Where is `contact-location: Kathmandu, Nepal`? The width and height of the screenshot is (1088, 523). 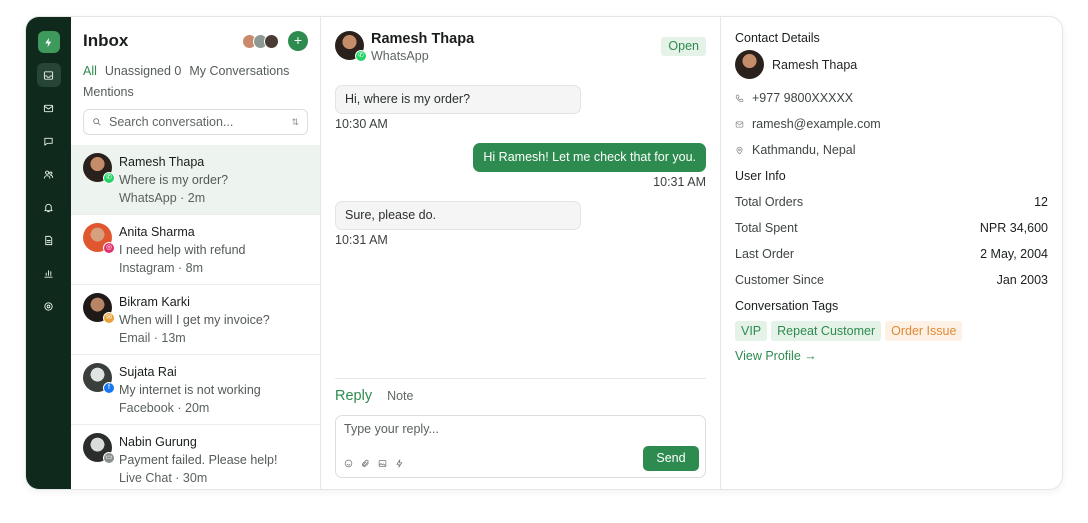
contact-location: Kathmandu, Nepal is located at coordinates (891, 150).